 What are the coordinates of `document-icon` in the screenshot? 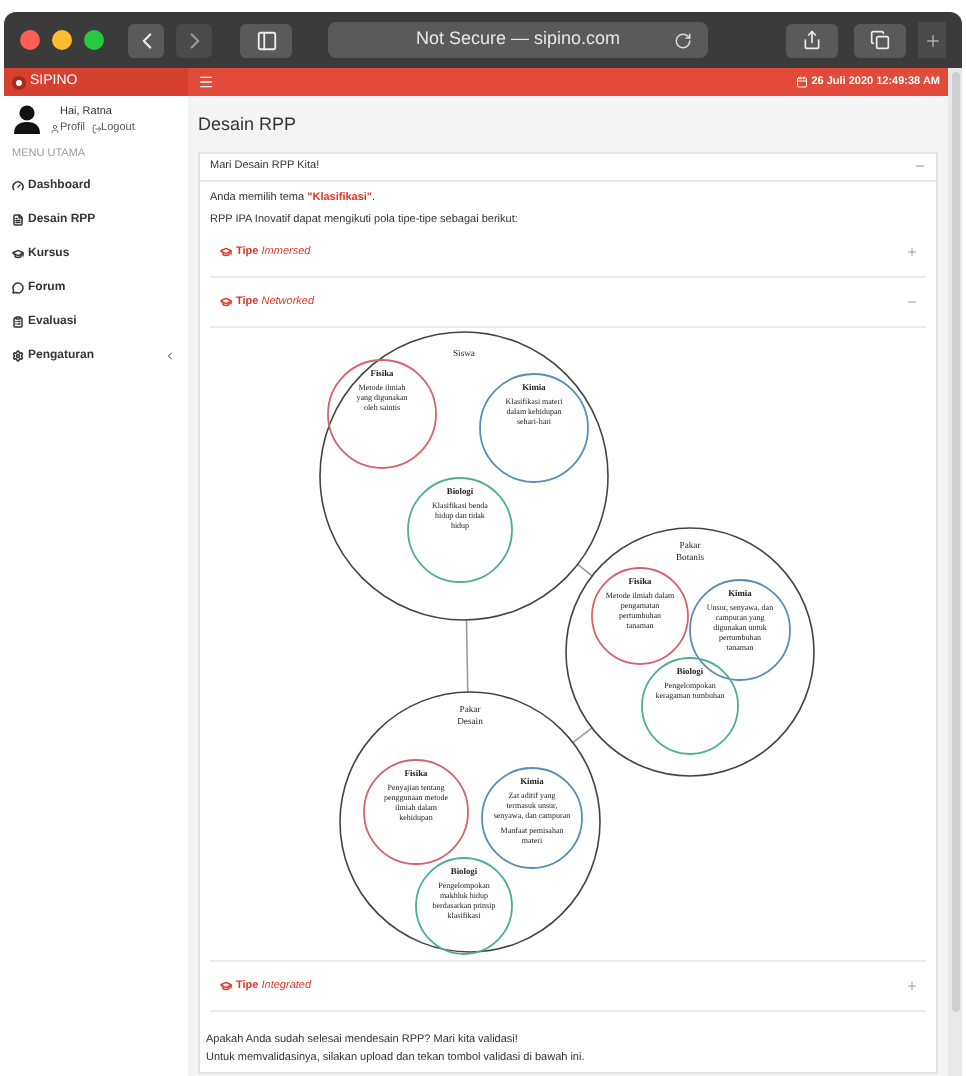 It's located at (18, 220).